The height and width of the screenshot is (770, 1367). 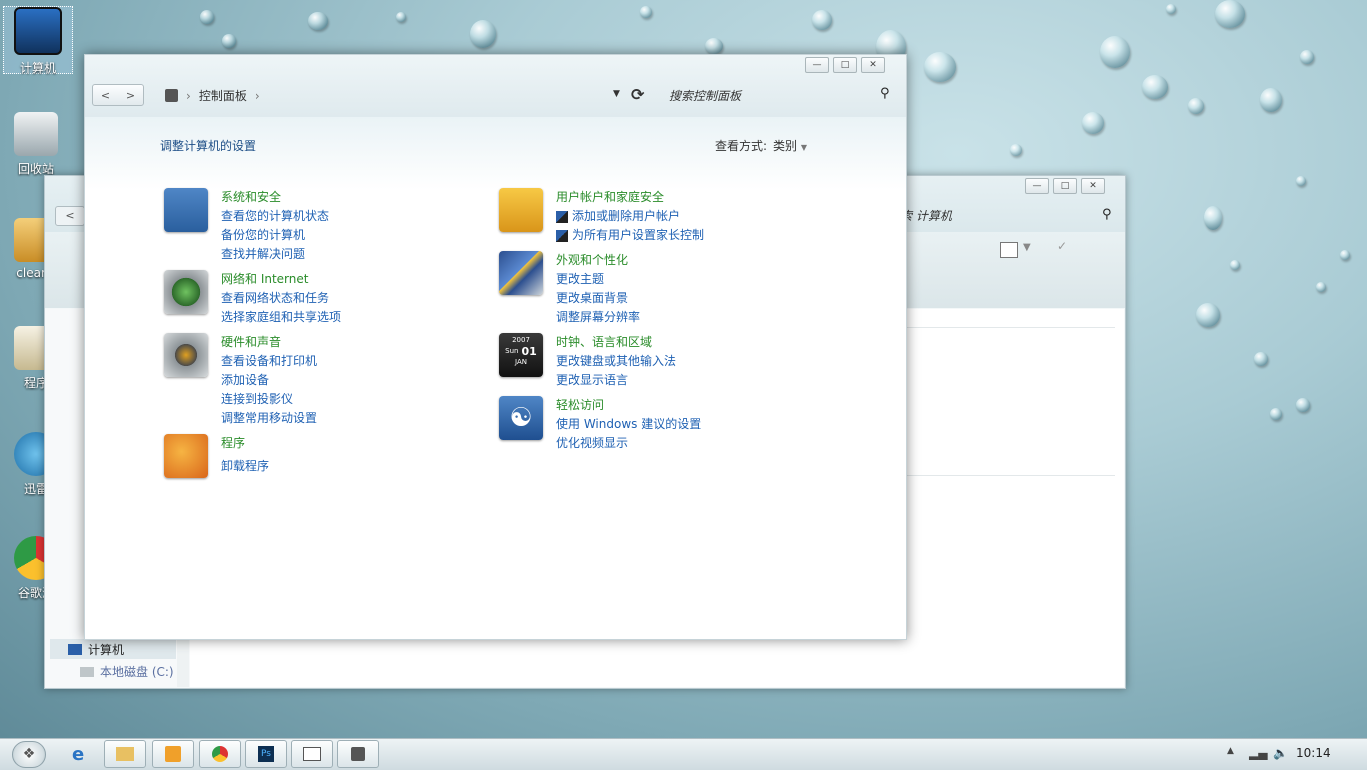 I want to click on category-user-accounts: 用户帐户和家庭安全 添加或删除用户帐户 为所有用户设置家长控制, so click(x=601, y=216).